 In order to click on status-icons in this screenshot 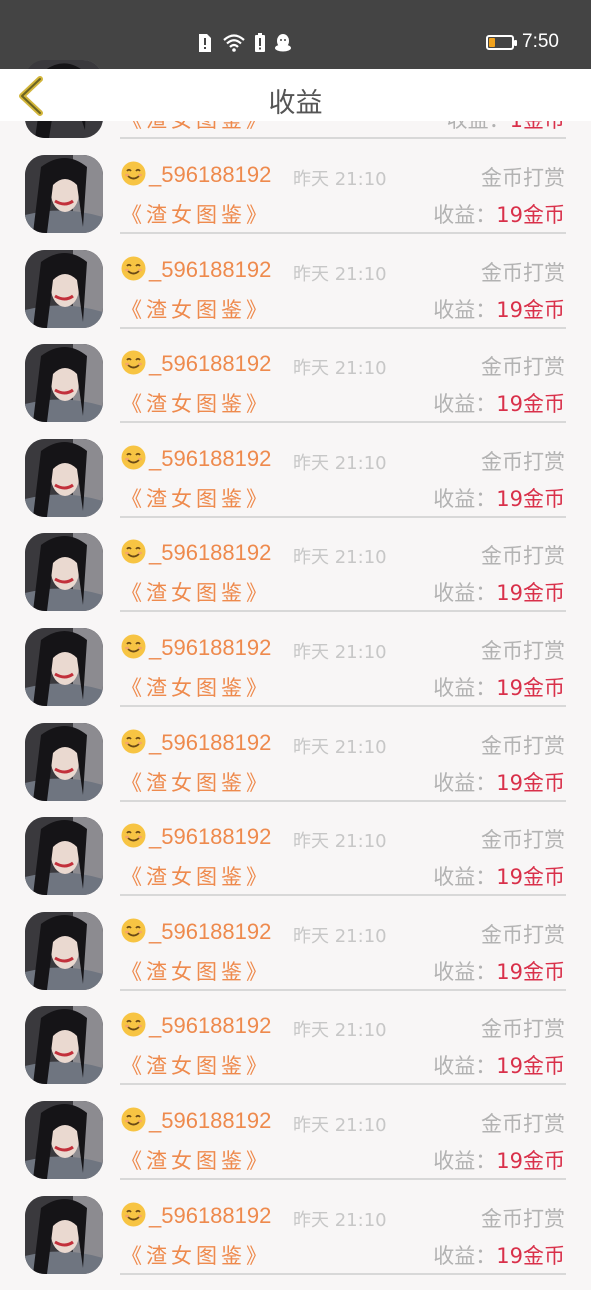, I will do `click(244, 43)`.